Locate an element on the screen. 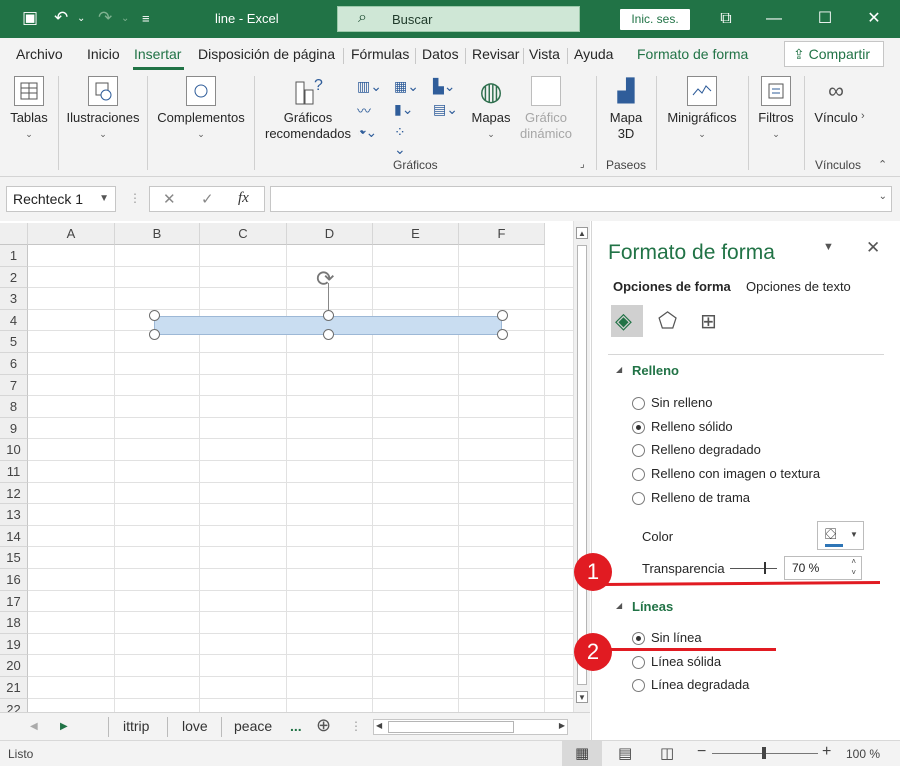  tab-vista: Vista is located at coordinates (544, 54).